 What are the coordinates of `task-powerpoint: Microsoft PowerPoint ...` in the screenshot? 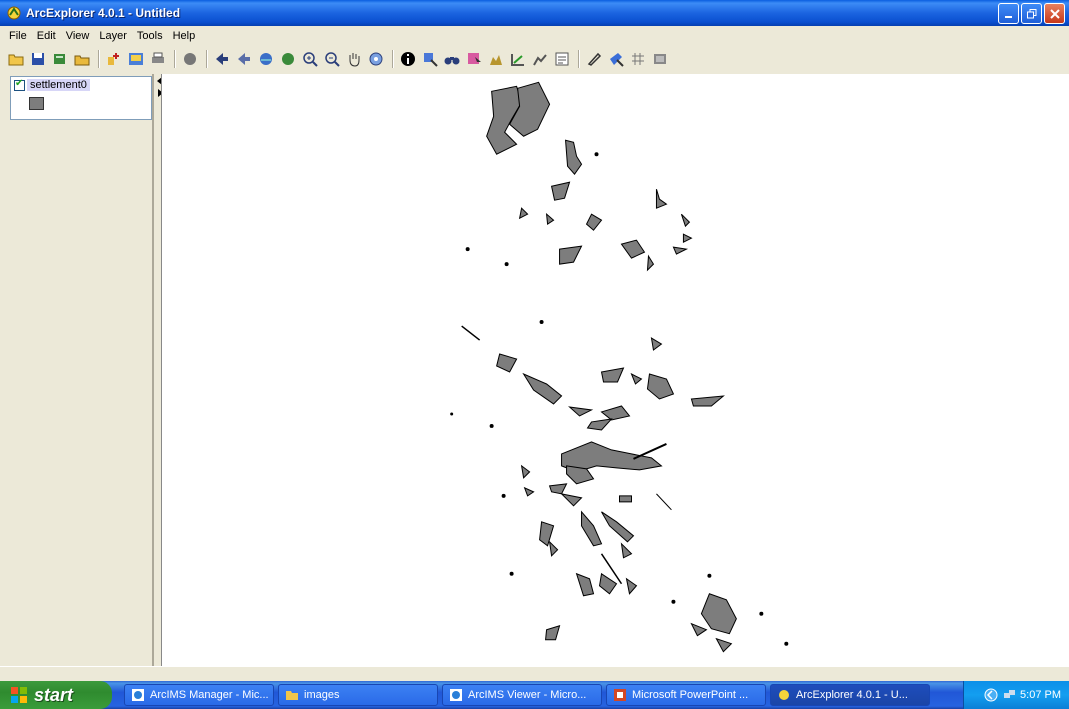 It's located at (686, 695).